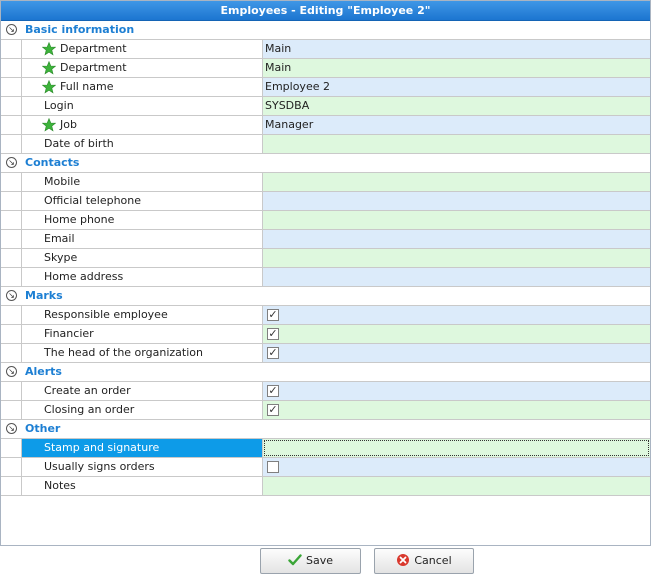 This screenshot has height=585, width=651. Describe the element at coordinates (99, 466) in the screenshot. I see `property-label-text: Usually signs orders` at that location.